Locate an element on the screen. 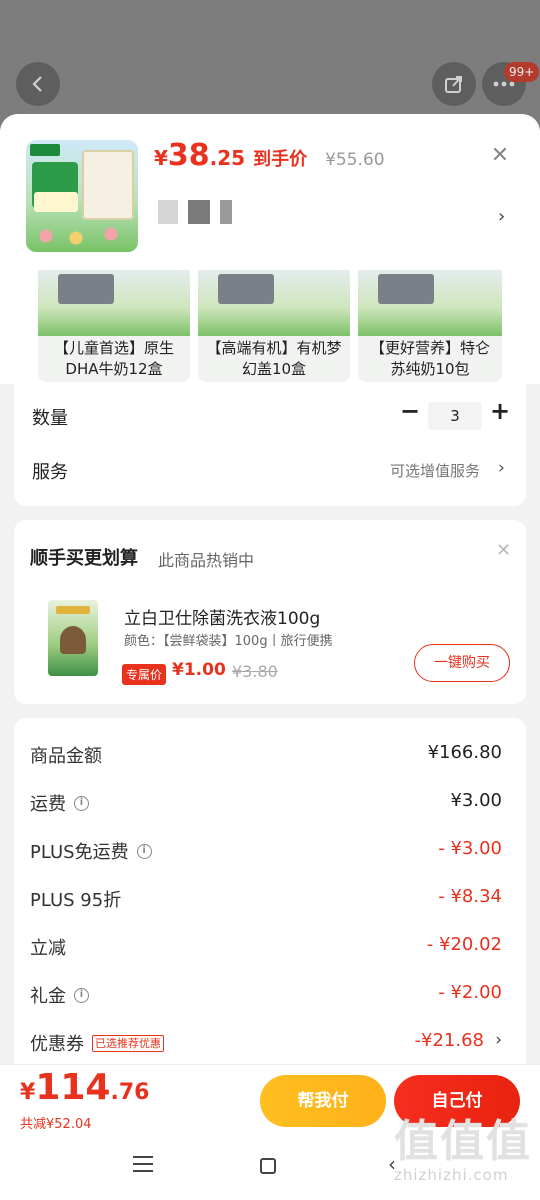  addon-product-name: 立白卫仕除菌洗衣液100g is located at coordinates (222, 616).